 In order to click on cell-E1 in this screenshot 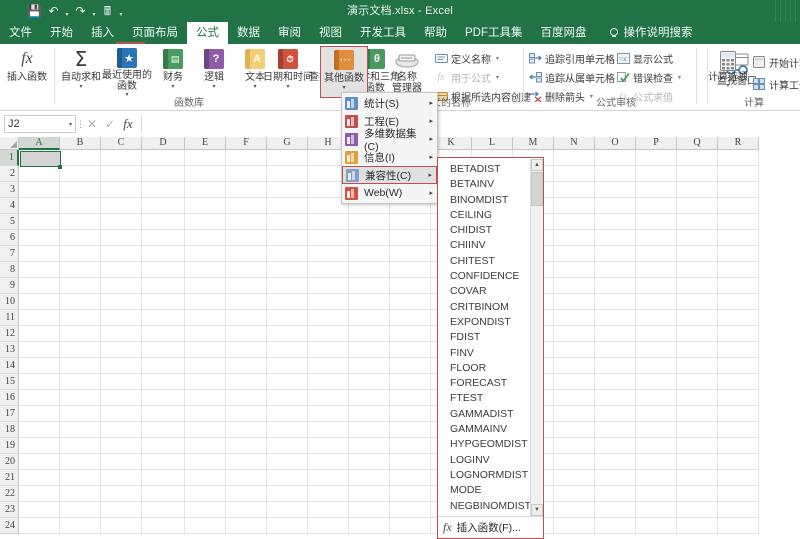, I will do `click(205, 158)`.